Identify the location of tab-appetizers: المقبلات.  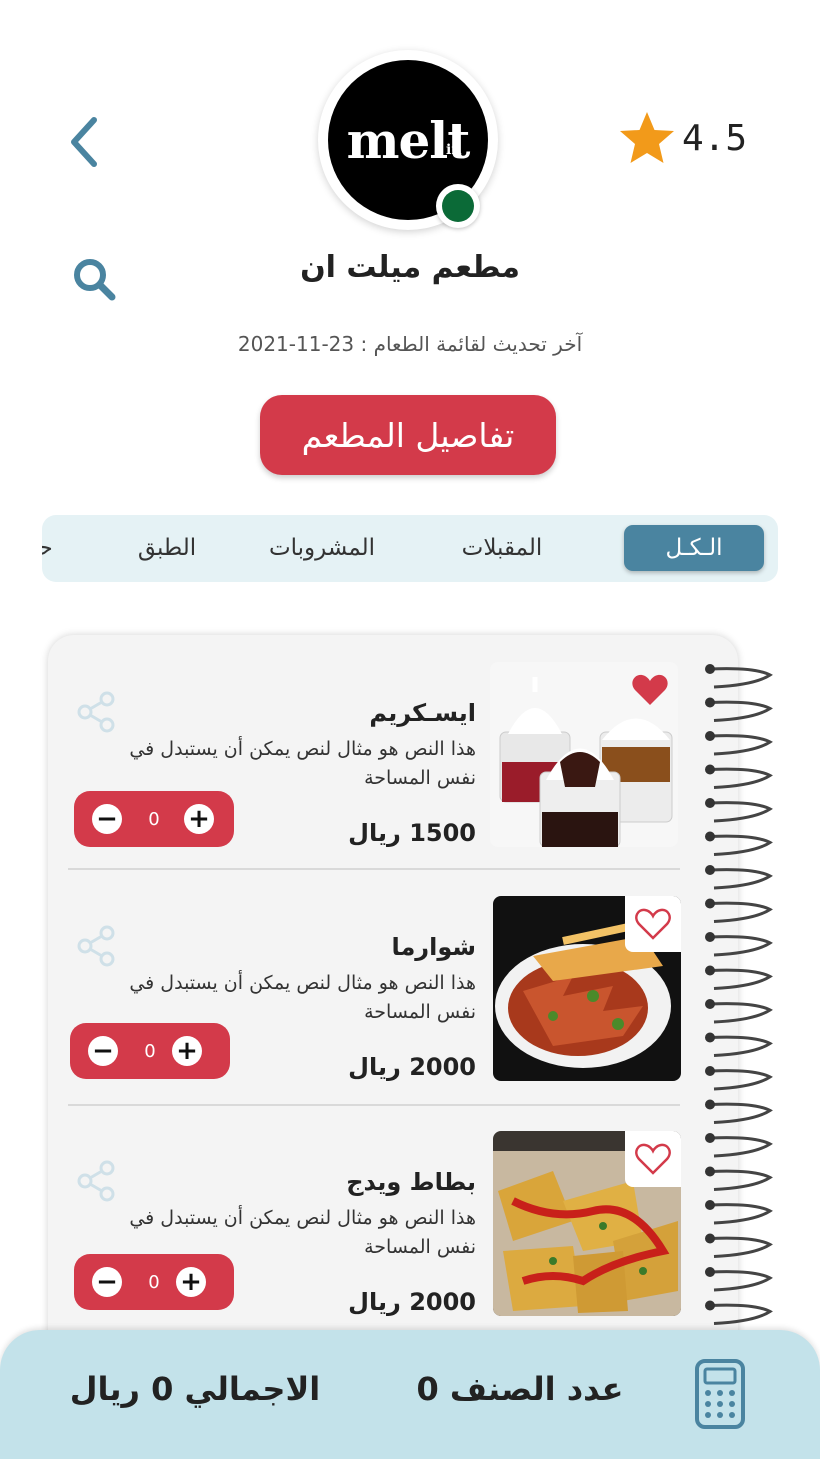
(502, 548).